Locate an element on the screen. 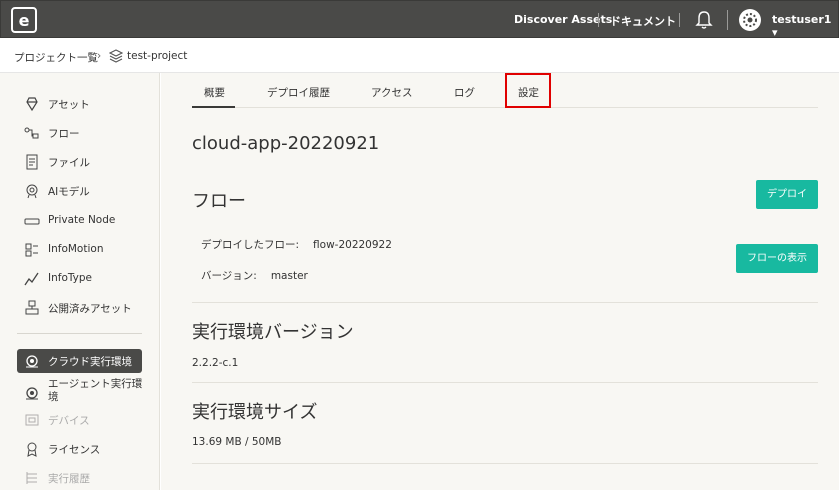 The height and width of the screenshot is (490, 839). sidebar-item-cloud-runtime: クラウド実行環境 is located at coordinates (79, 361).